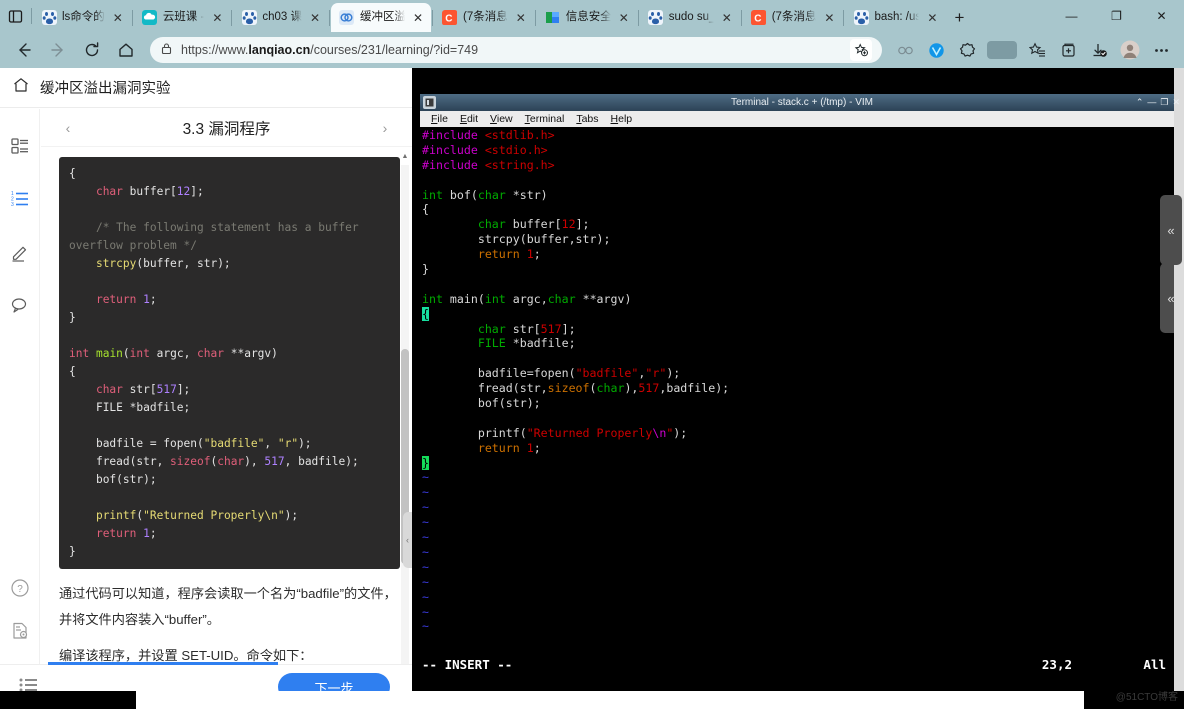 The image size is (1184, 709). Describe the element at coordinates (405, 428) in the screenshot. I see `article-scrollbar: ▲ ▼` at that location.